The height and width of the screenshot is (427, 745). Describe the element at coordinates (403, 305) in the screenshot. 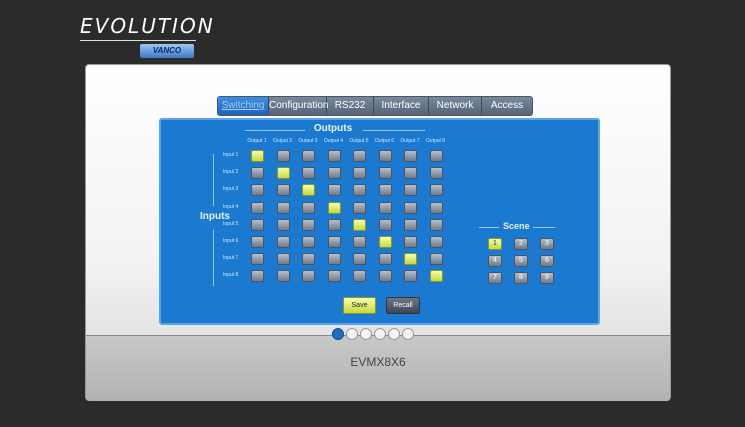

I see `recall-button: Recall` at that location.